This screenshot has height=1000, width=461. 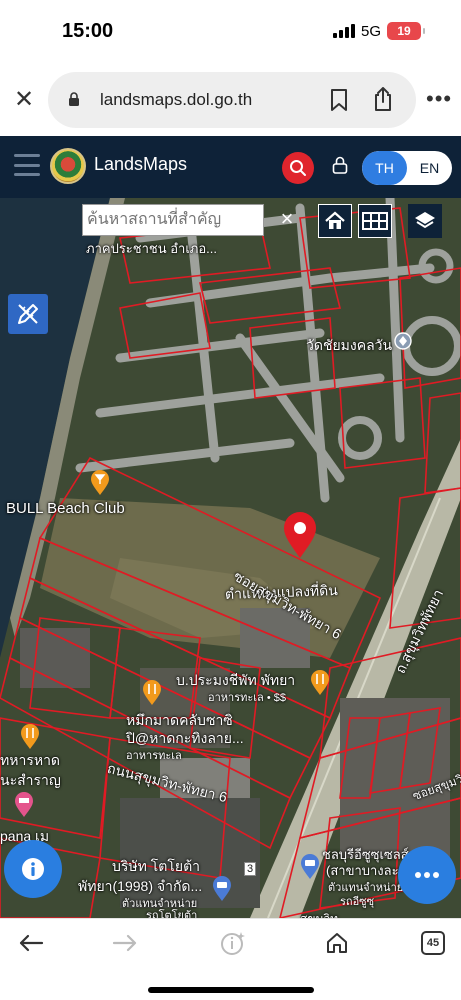 I want to click on tabs-button: 45, so click(x=433, y=943).